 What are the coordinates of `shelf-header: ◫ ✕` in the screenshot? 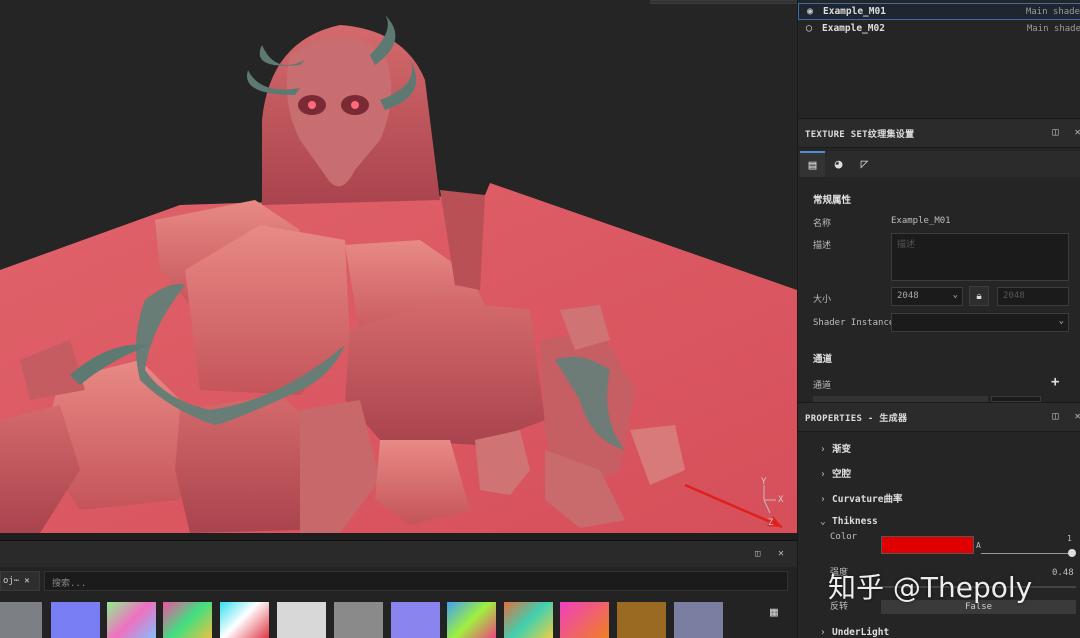 It's located at (398, 554).